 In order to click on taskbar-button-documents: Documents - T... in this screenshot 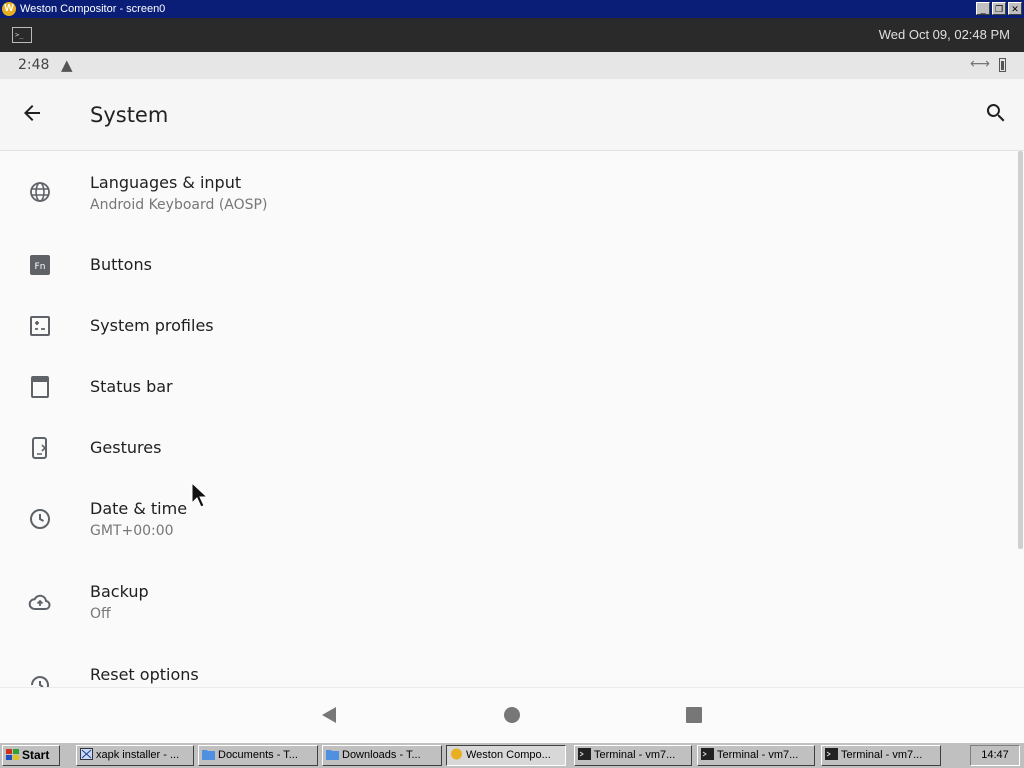, I will do `click(258, 755)`.